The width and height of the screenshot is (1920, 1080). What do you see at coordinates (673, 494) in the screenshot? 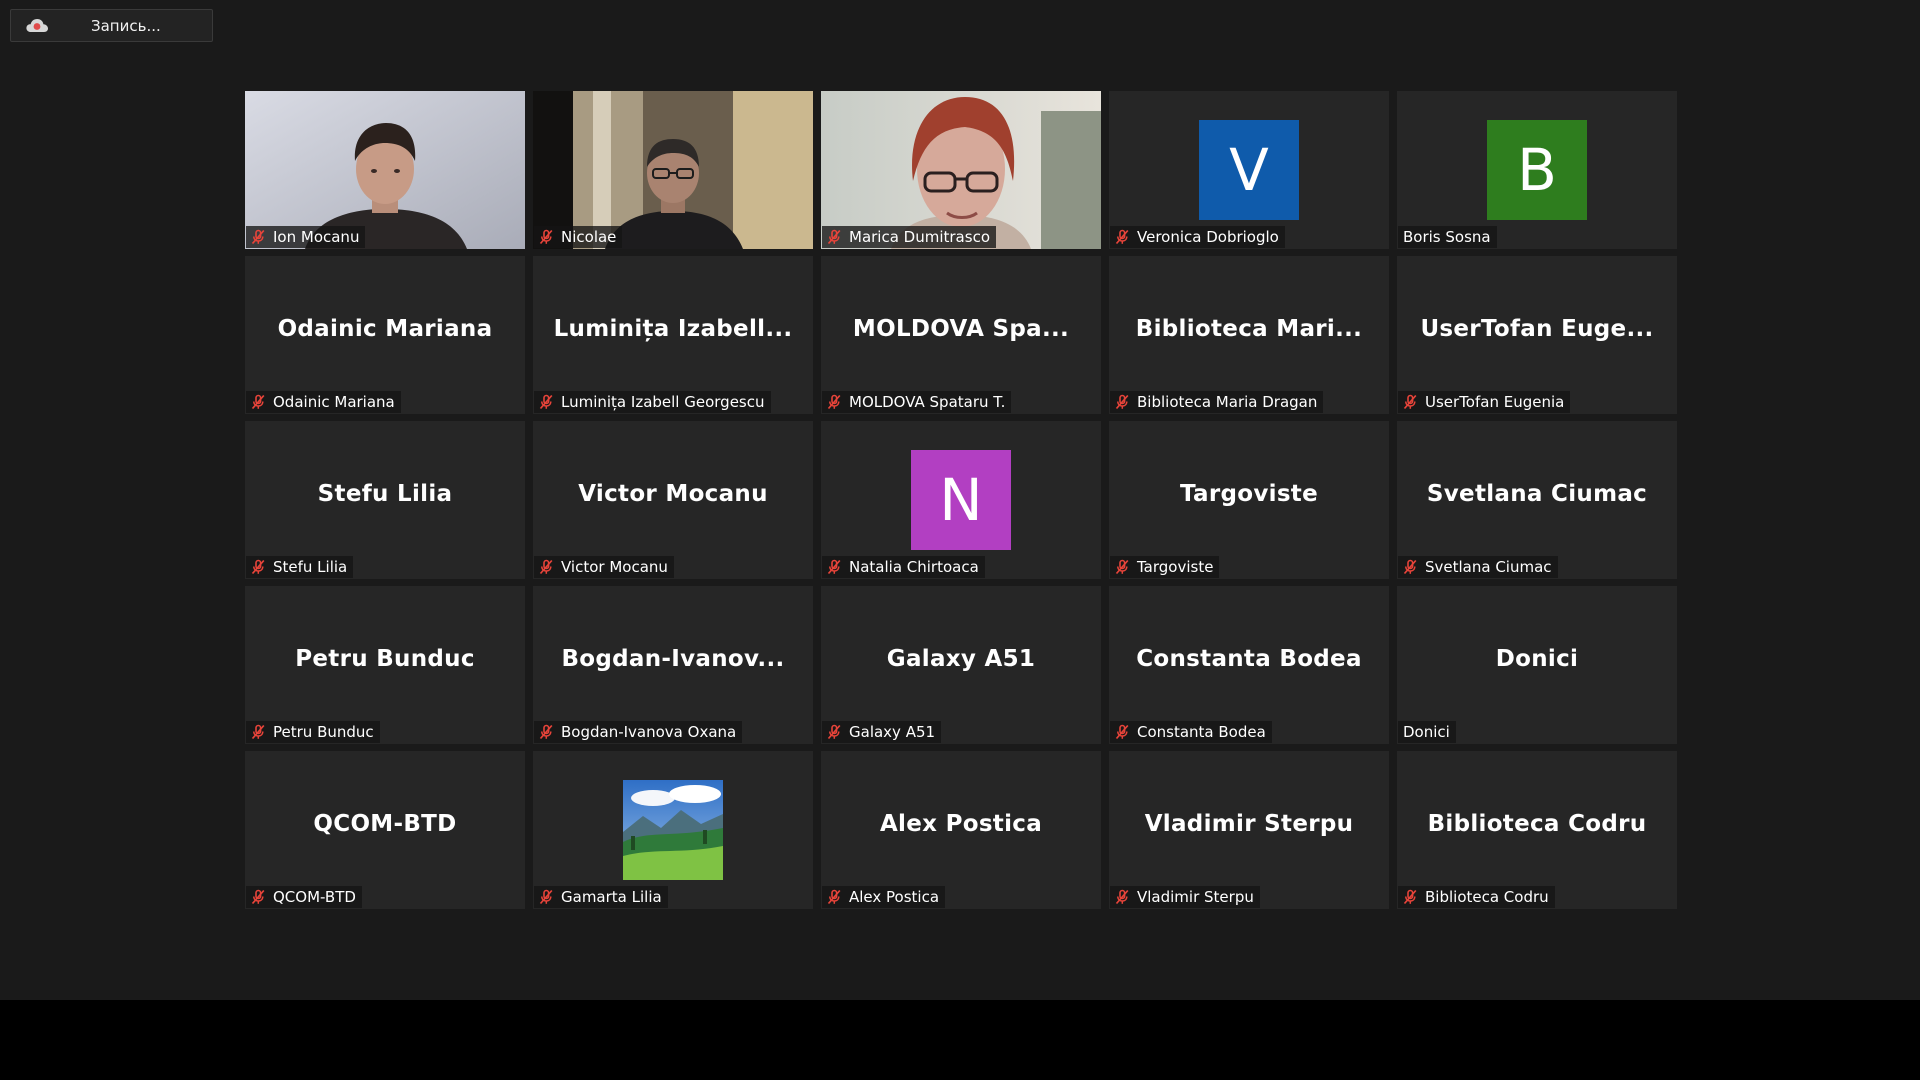
I see `participant-display-name: Victor Mocanu` at bounding box center [673, 494].